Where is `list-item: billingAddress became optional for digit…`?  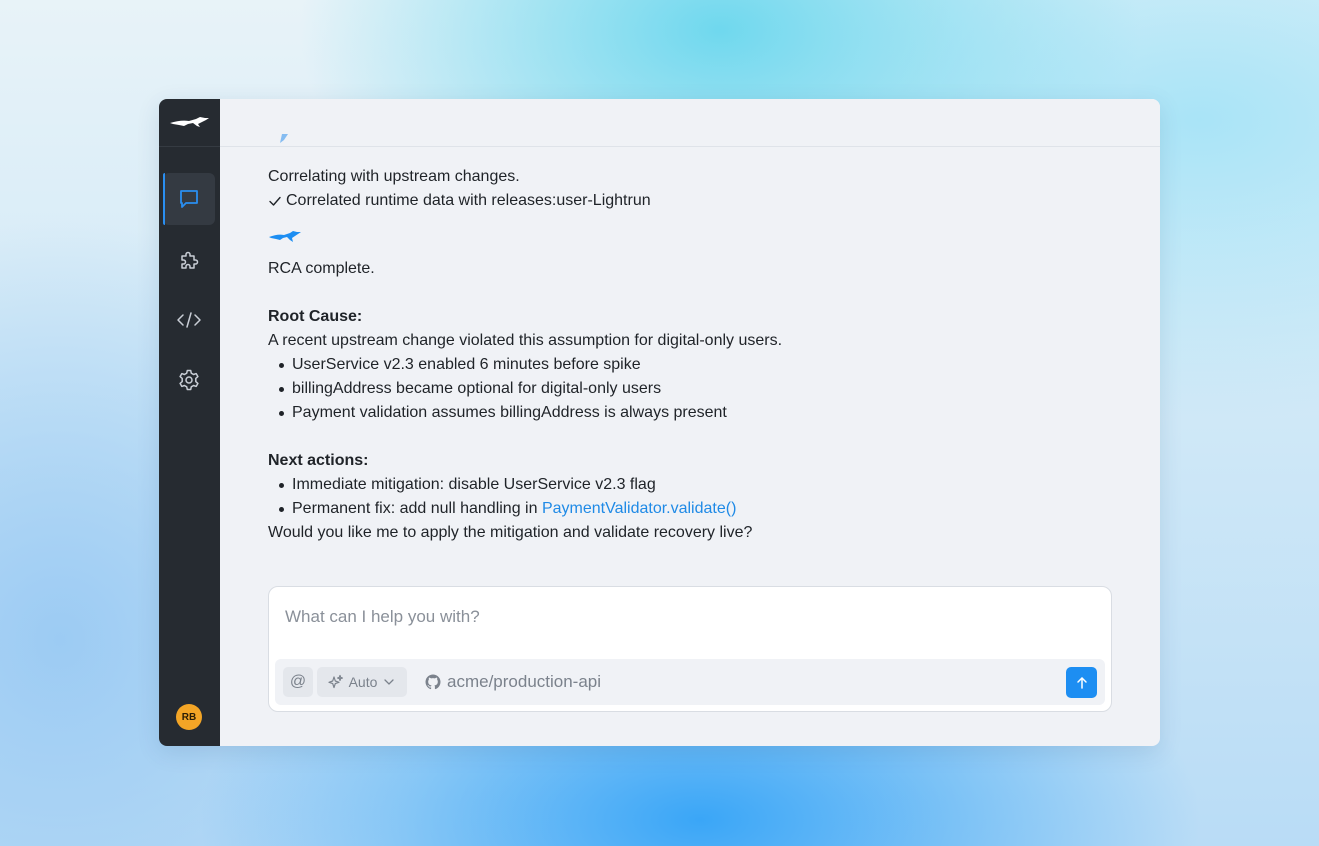
list-item: billingAddress became optional for digit… is located at coordinates (694, 389).